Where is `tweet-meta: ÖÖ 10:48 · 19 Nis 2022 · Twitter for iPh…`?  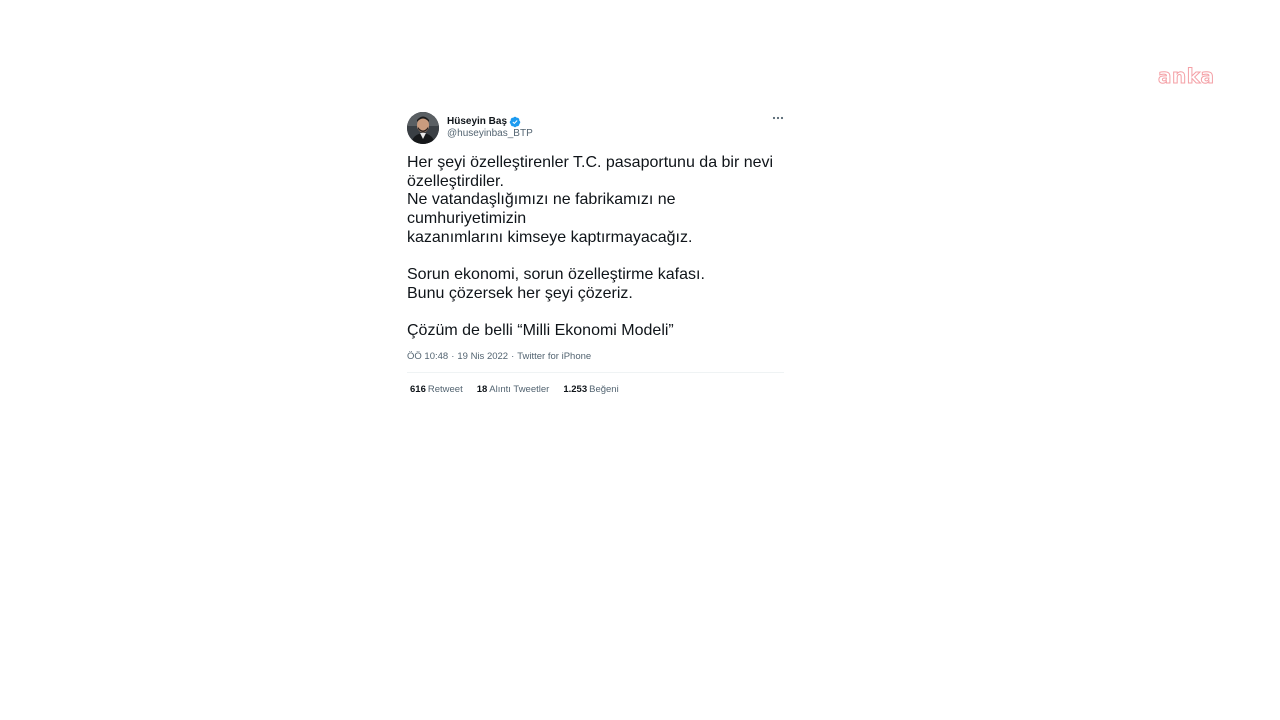
tweet-meta: ÖÖ 10:48 · 19 Nis 2022 · Twitter for iPh… is located at coordinates (595, 356).